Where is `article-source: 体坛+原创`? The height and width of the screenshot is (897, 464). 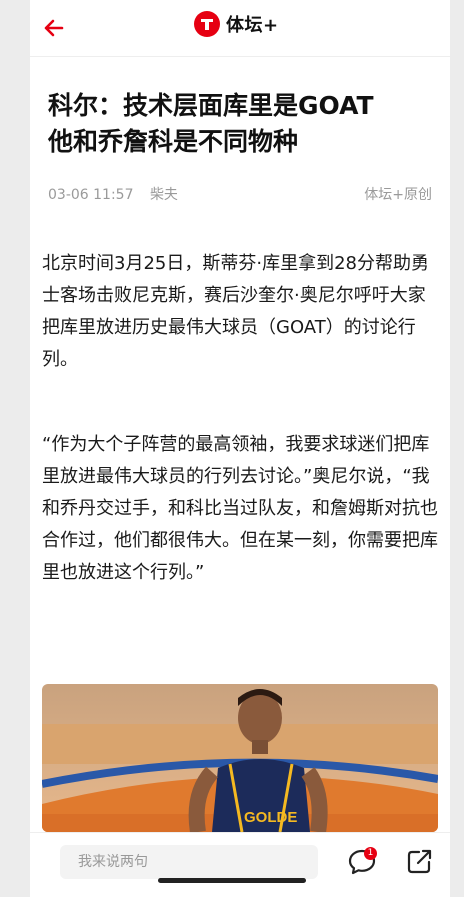 article-source: 体坛+原创 is located at coordinates (398, 195).